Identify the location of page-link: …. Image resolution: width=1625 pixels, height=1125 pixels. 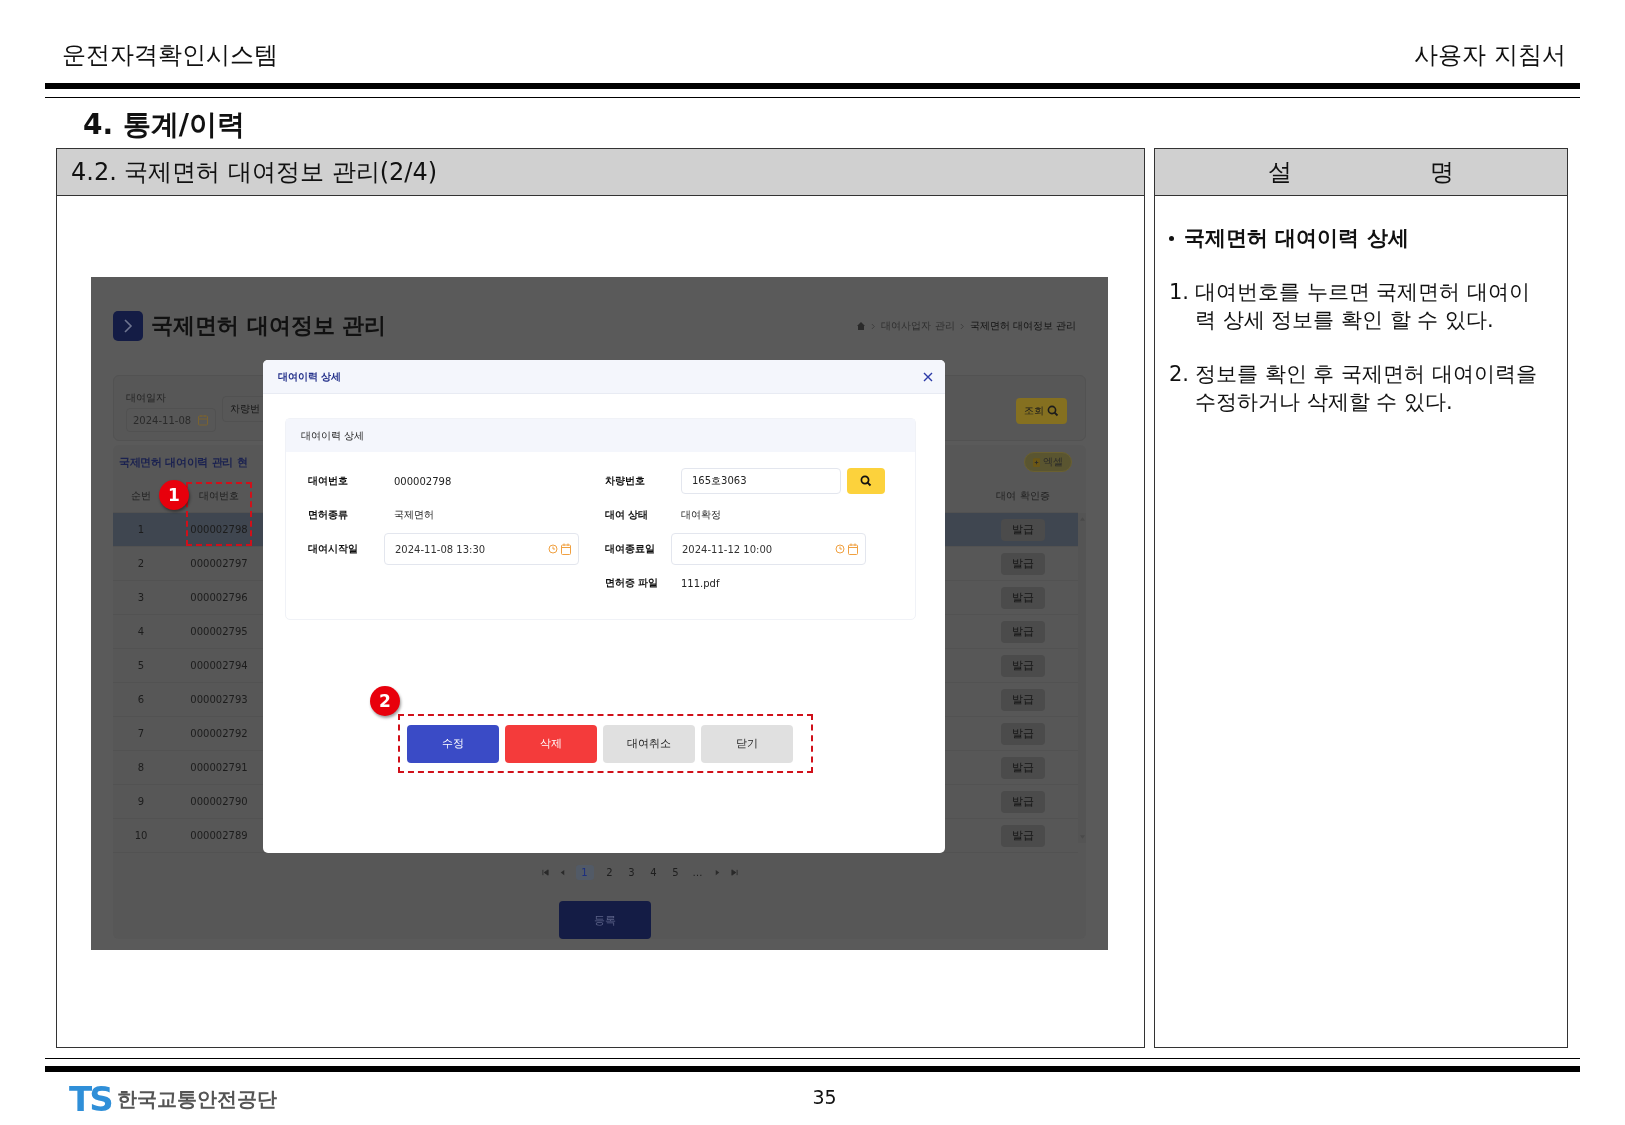
(697, 872).